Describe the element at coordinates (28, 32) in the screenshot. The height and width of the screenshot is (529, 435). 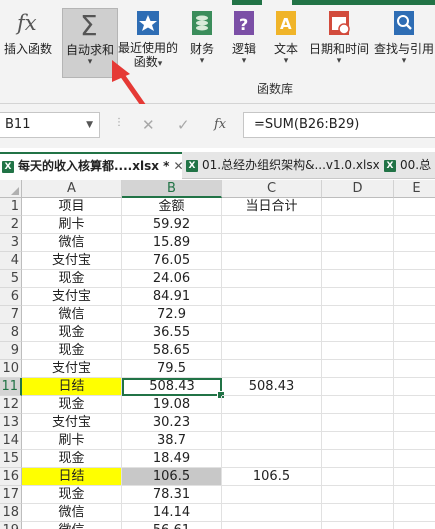
I see `insert-function-button: fx 插入函数` at that location.